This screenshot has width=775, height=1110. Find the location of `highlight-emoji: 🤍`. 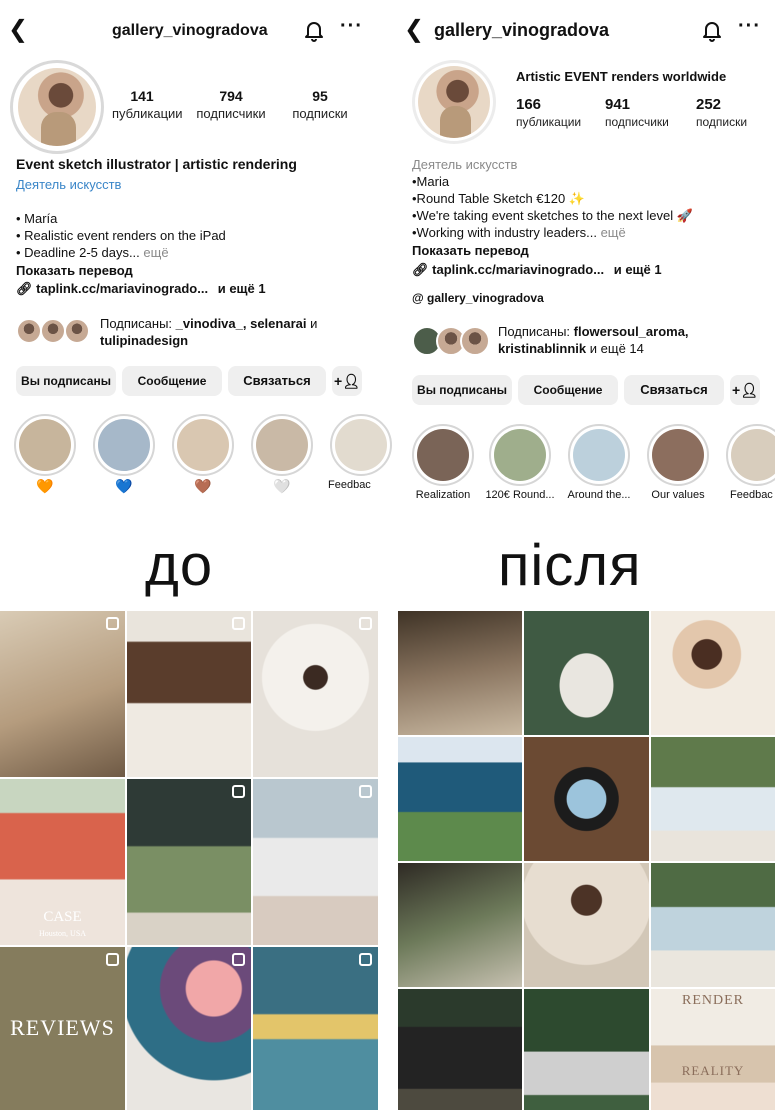

highlight-emoji: 🤍 is located at coordinates (282, 486).